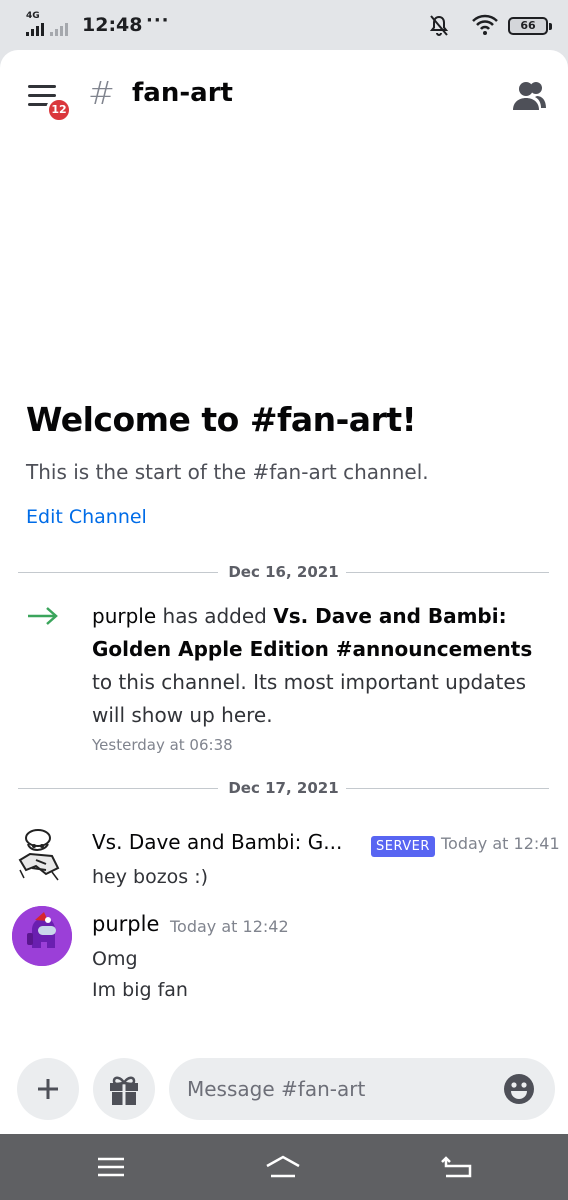 This screenshot has height=1200, width=568. What do you see at coordinates (115, 959) in the screenshot?
I see `message-text: Omg` at bounding box center [115, 959].